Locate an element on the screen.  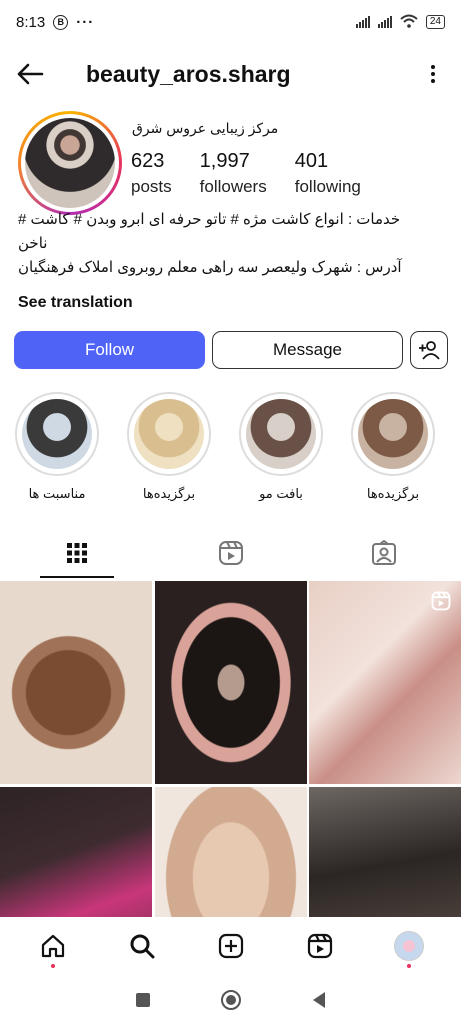
back-triangle-icon is located at coordinates (319, 999).